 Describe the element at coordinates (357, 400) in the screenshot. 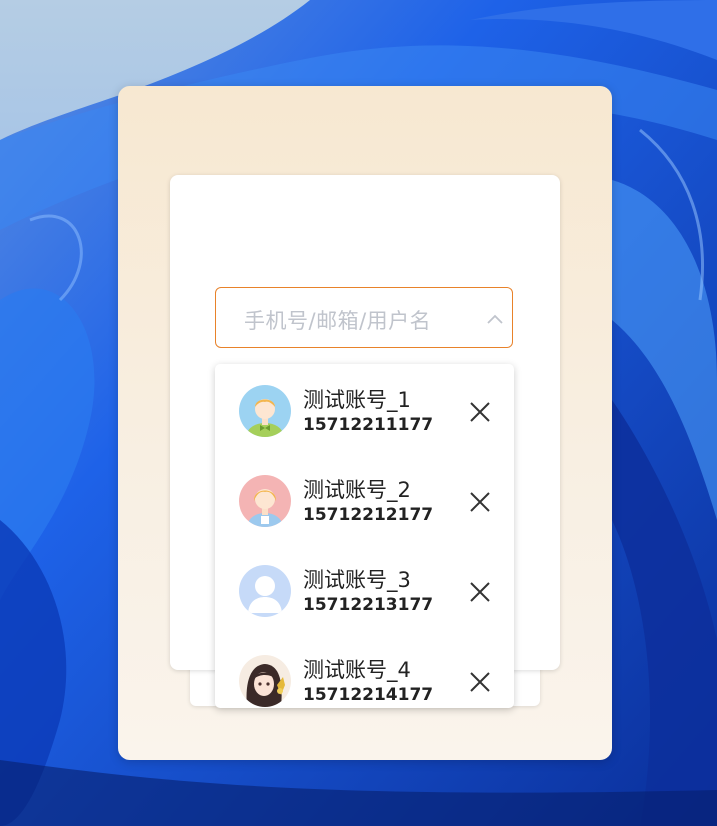

I see `account-name: 测试账号_1` at that location.